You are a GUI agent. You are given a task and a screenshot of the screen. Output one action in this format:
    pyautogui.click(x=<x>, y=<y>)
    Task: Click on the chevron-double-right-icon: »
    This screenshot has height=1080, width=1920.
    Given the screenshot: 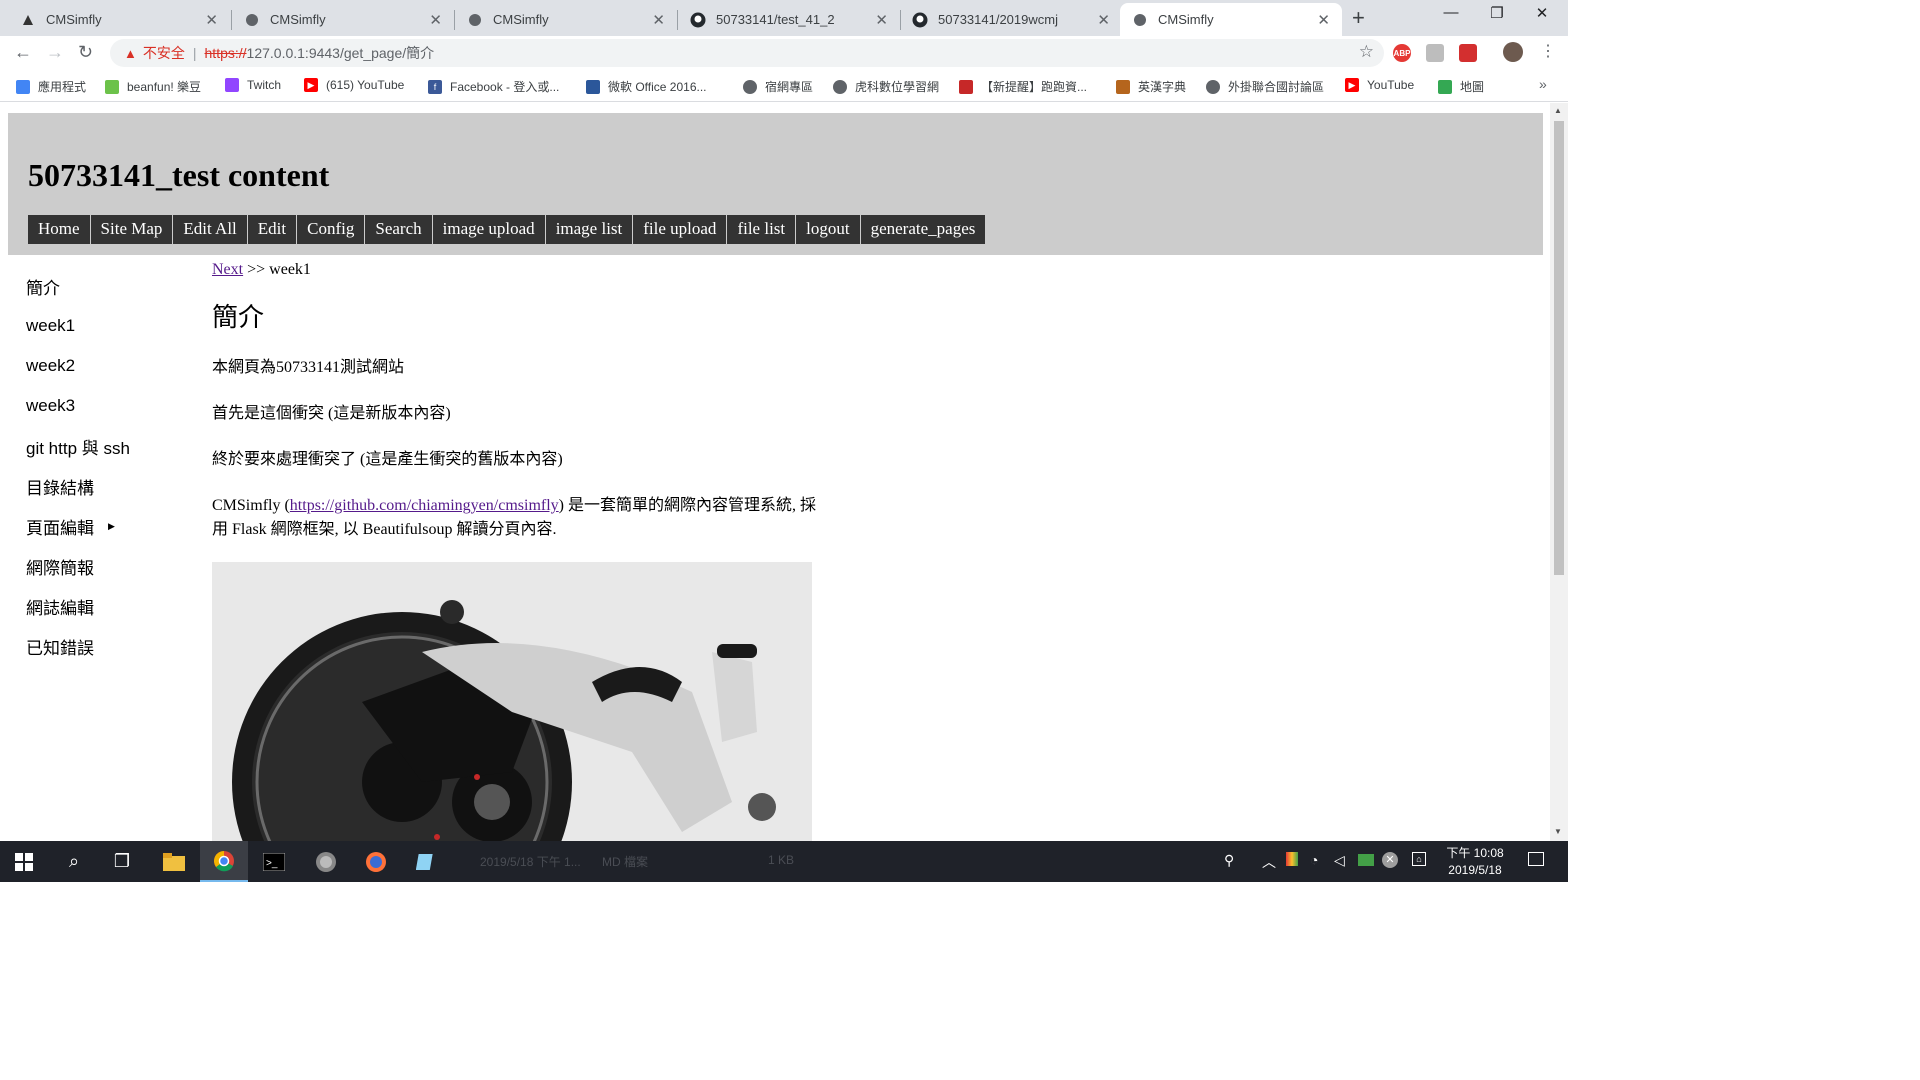 What is the action you would take?
    pyautogui.click(x=1543, y=84)
    